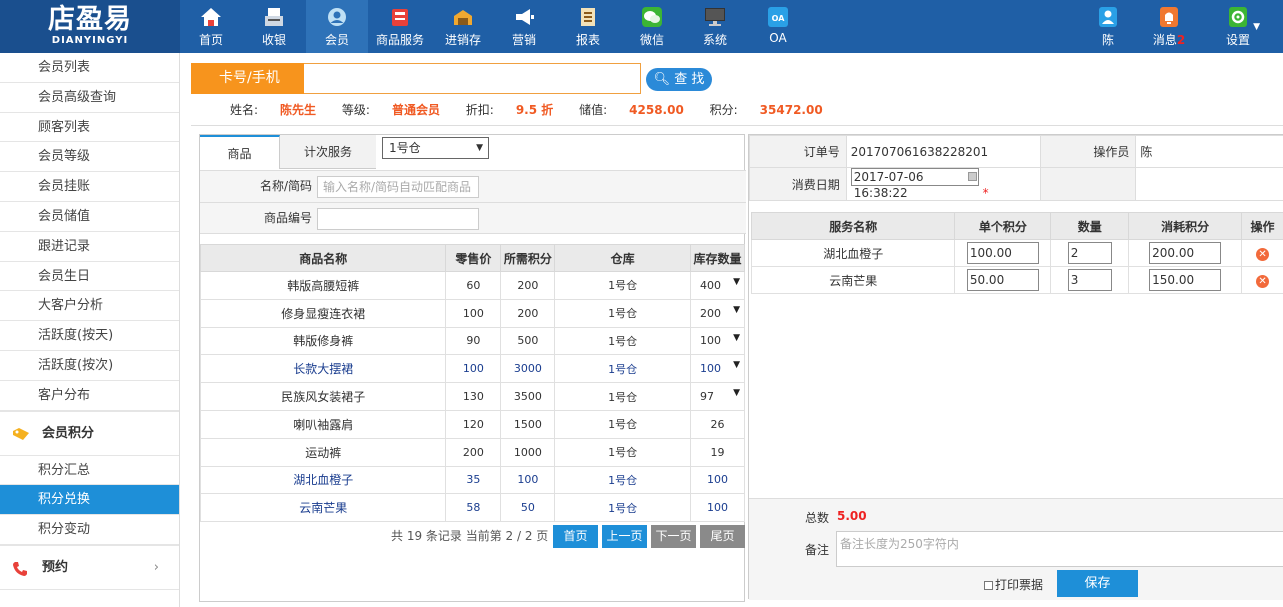  What do you see at coordinates (472, 341) in the screenshot?
I see `goods-table-row: 韩版修身裤 90 500 1号仓 100 ▼` at bounding box center [472, 341].